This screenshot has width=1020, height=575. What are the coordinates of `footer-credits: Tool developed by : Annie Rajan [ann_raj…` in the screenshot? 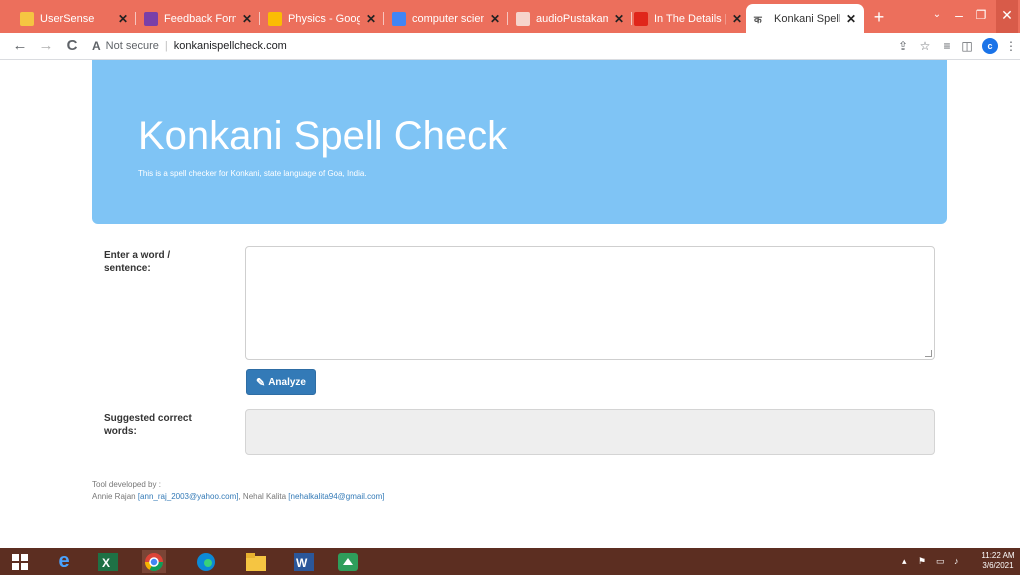 It's located at (238, 491).